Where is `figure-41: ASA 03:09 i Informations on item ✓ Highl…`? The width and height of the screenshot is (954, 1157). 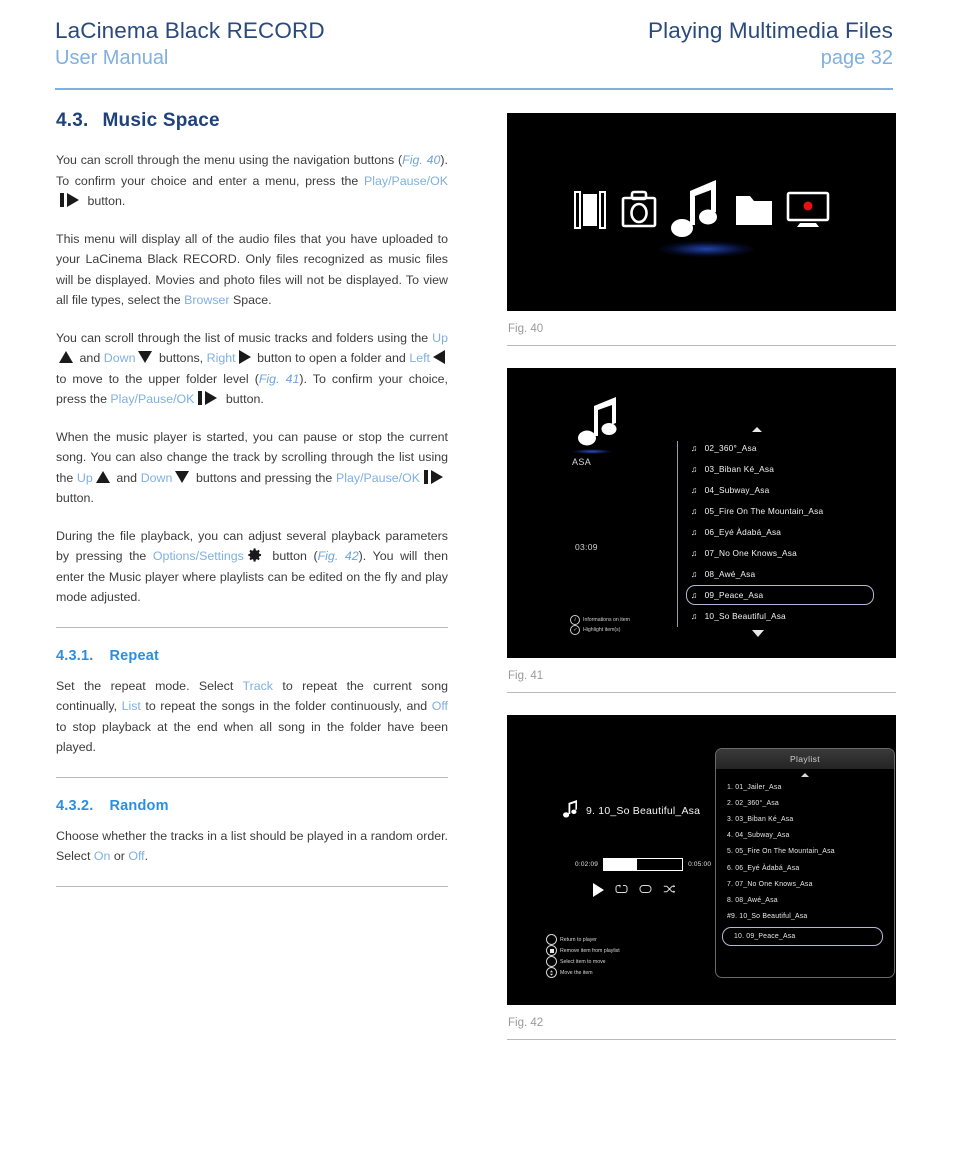 figure-41: ASA 03:09 i Informations on item ✓ Highl… is located at coordinates (701, 530).